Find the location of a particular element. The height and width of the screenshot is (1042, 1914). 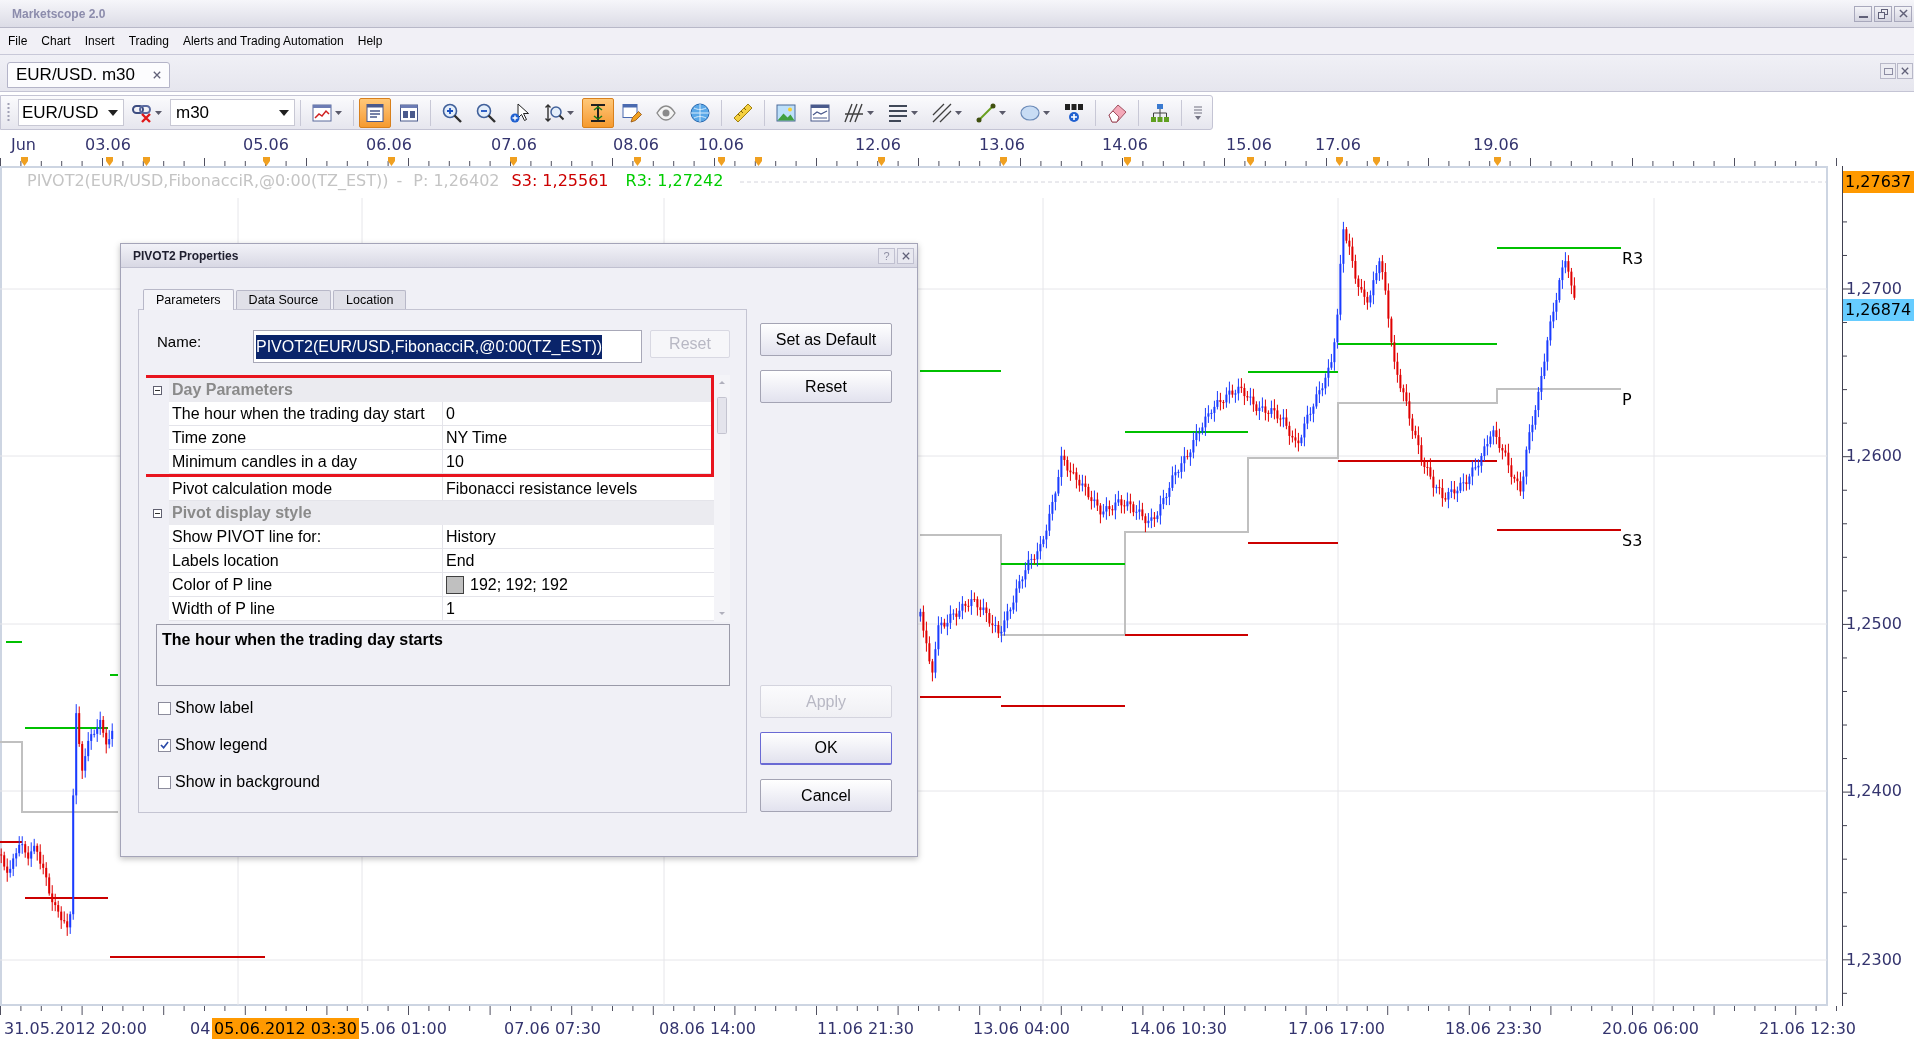

checkbox-label: Show label is located at coordinates (214, 708).